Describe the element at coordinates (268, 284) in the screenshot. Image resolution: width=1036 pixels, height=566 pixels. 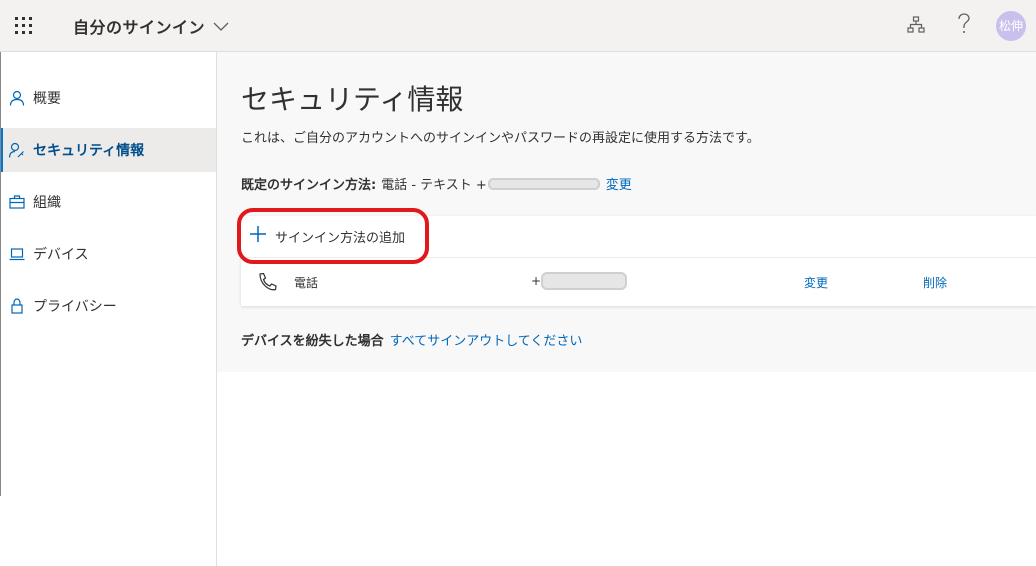
I see `phone-icon` at that location.